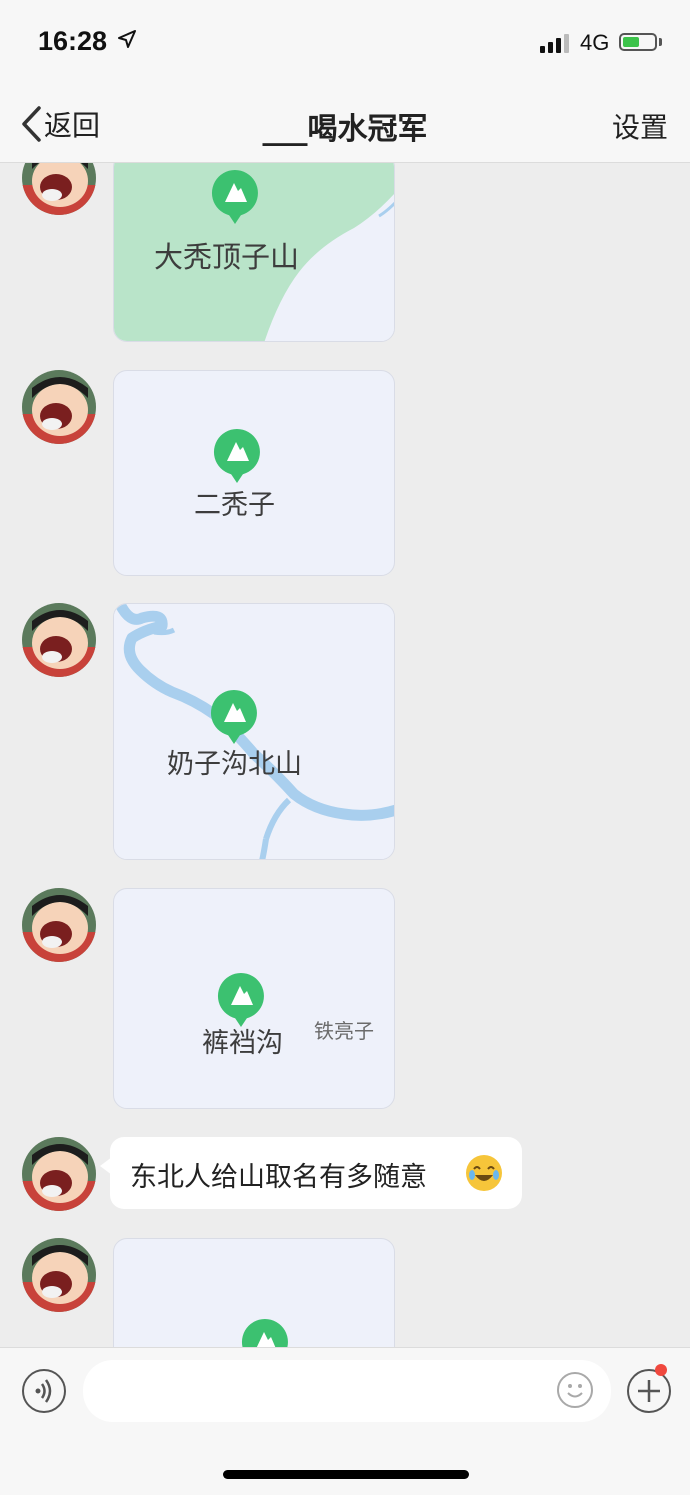  I want to click on nav-bar: 返回 ___喝水冠军 设置, so click(345, 124).